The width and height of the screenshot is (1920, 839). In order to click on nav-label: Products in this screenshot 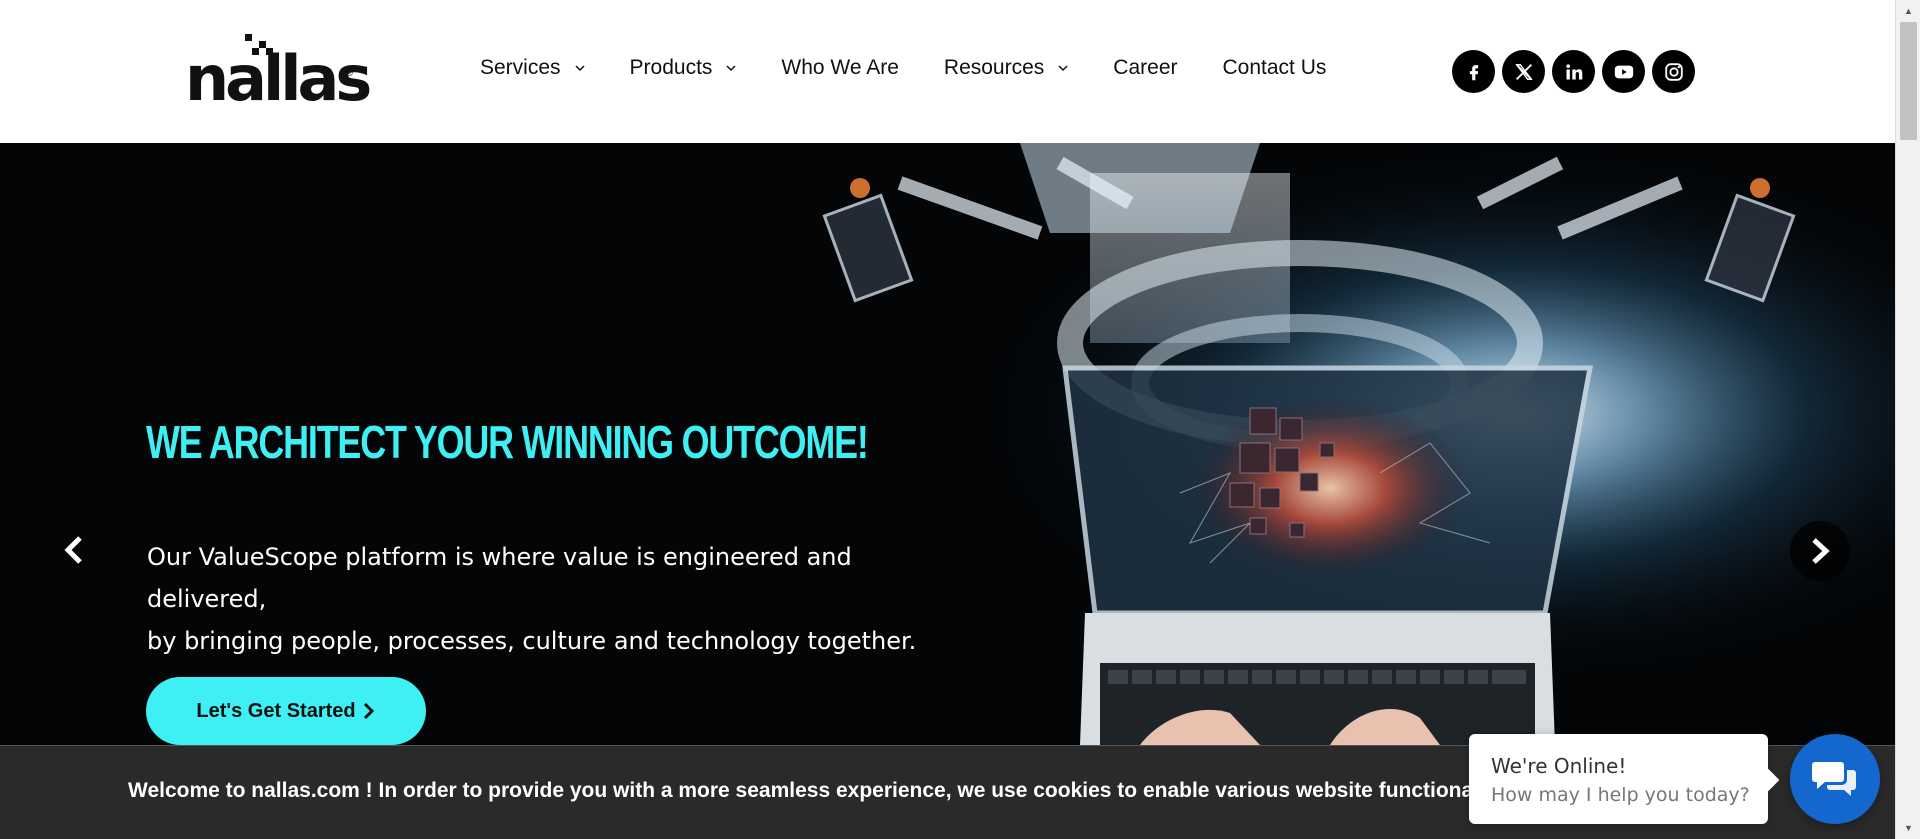, I will do `click(671, 67)`.